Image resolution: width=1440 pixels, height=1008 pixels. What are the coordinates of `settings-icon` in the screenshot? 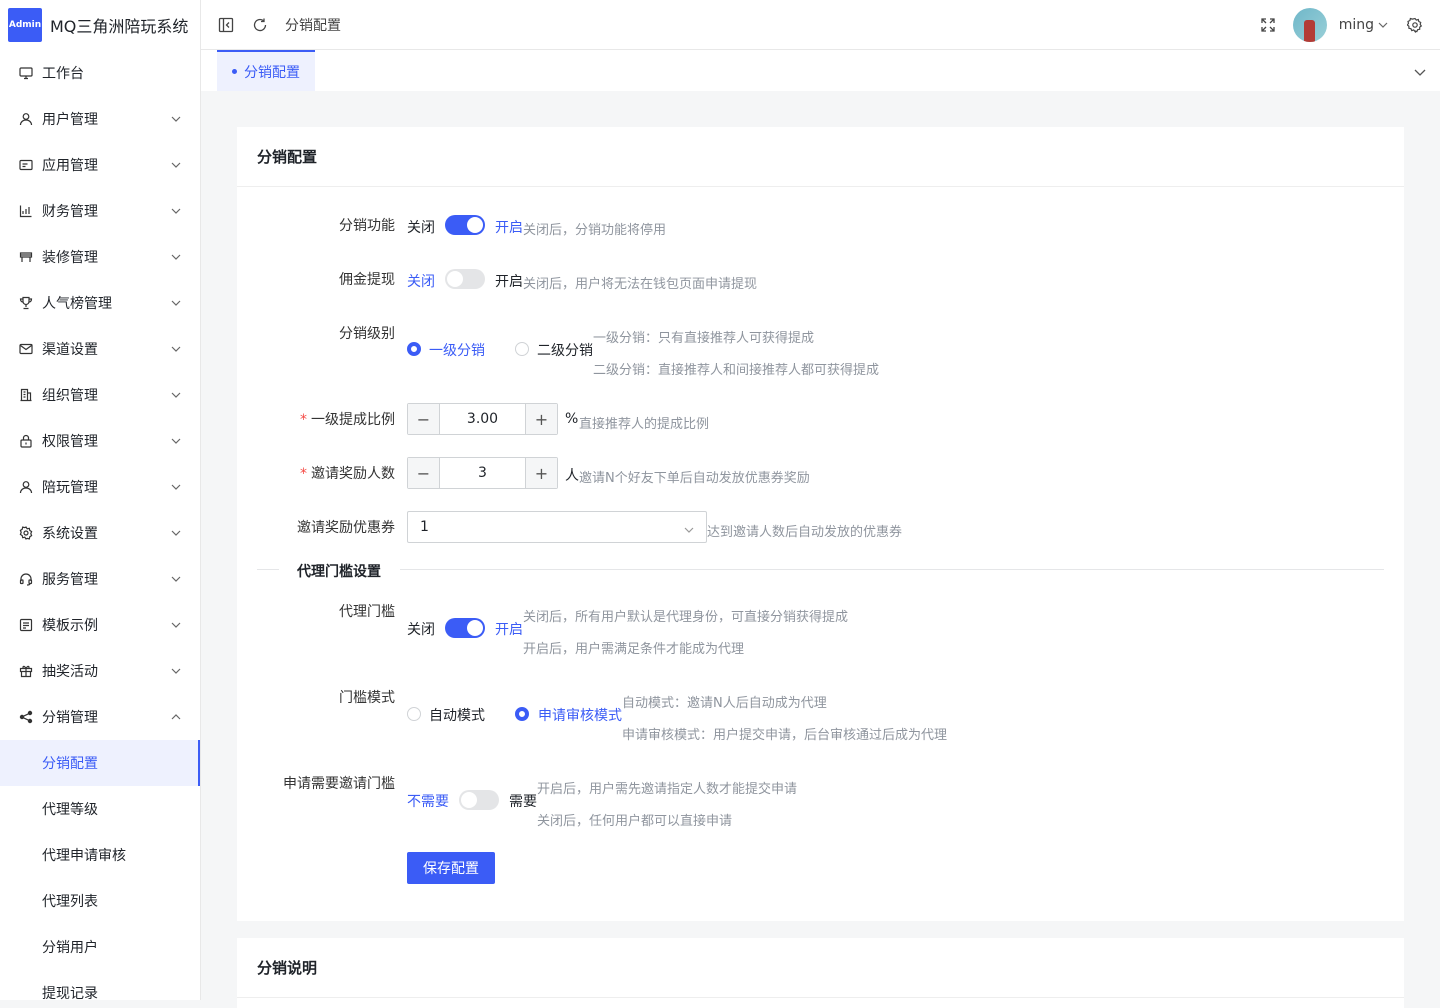 It's located at (1415, 25).